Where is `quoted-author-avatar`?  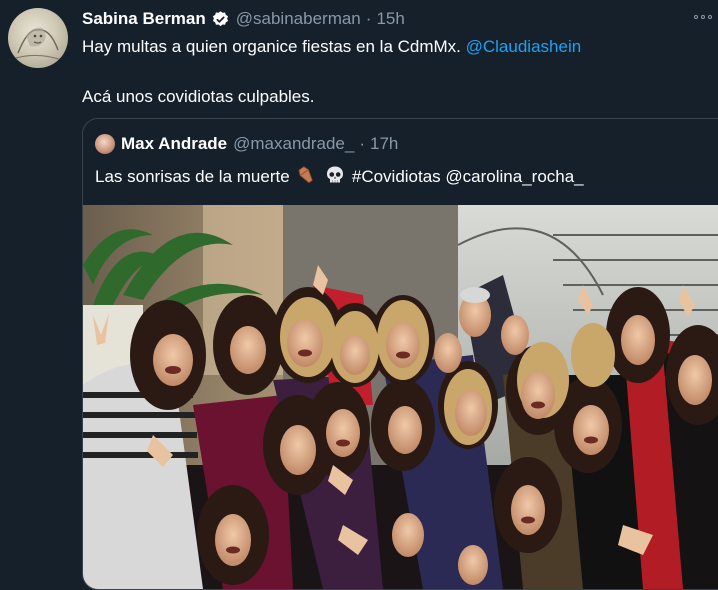 quoted-author-avatar is located at coordinates (105, 144).